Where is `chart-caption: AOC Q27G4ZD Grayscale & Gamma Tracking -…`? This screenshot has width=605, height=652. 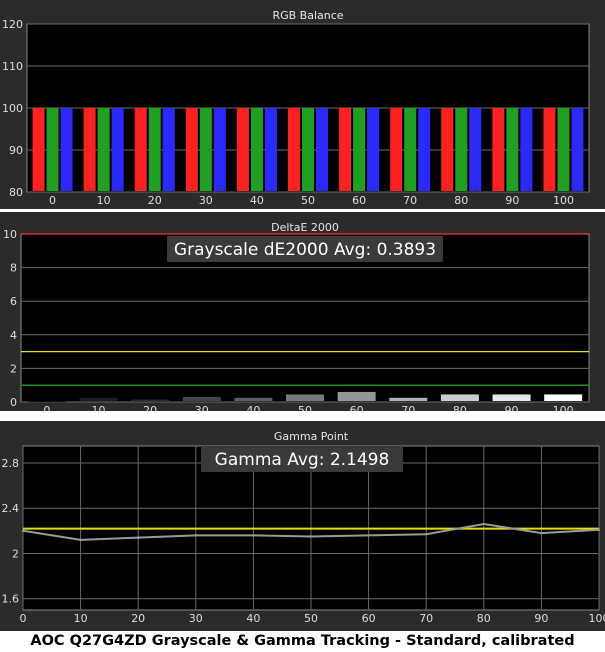 chart-caption: AOC Q27G4ZD Grayscale & Gamma Tracking -… is located at coordinates (302, 641).